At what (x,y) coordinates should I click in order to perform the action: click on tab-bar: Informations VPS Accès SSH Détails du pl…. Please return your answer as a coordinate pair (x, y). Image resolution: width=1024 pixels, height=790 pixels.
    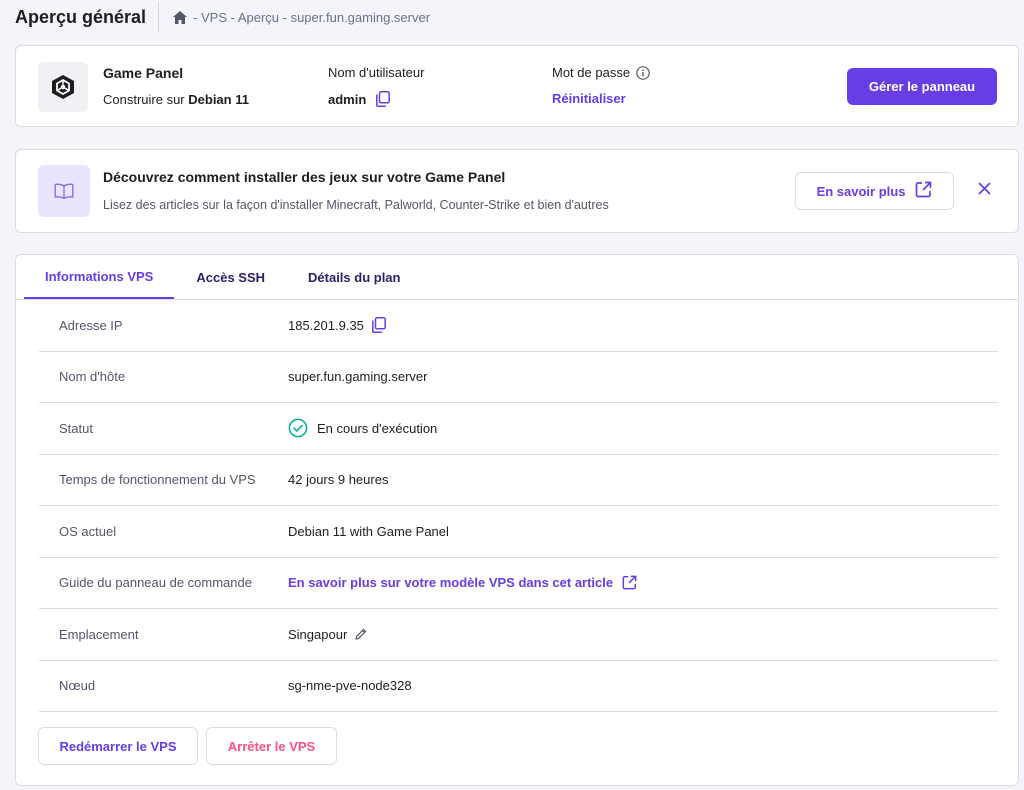
    Looking at the image, I should click on (222, 277).